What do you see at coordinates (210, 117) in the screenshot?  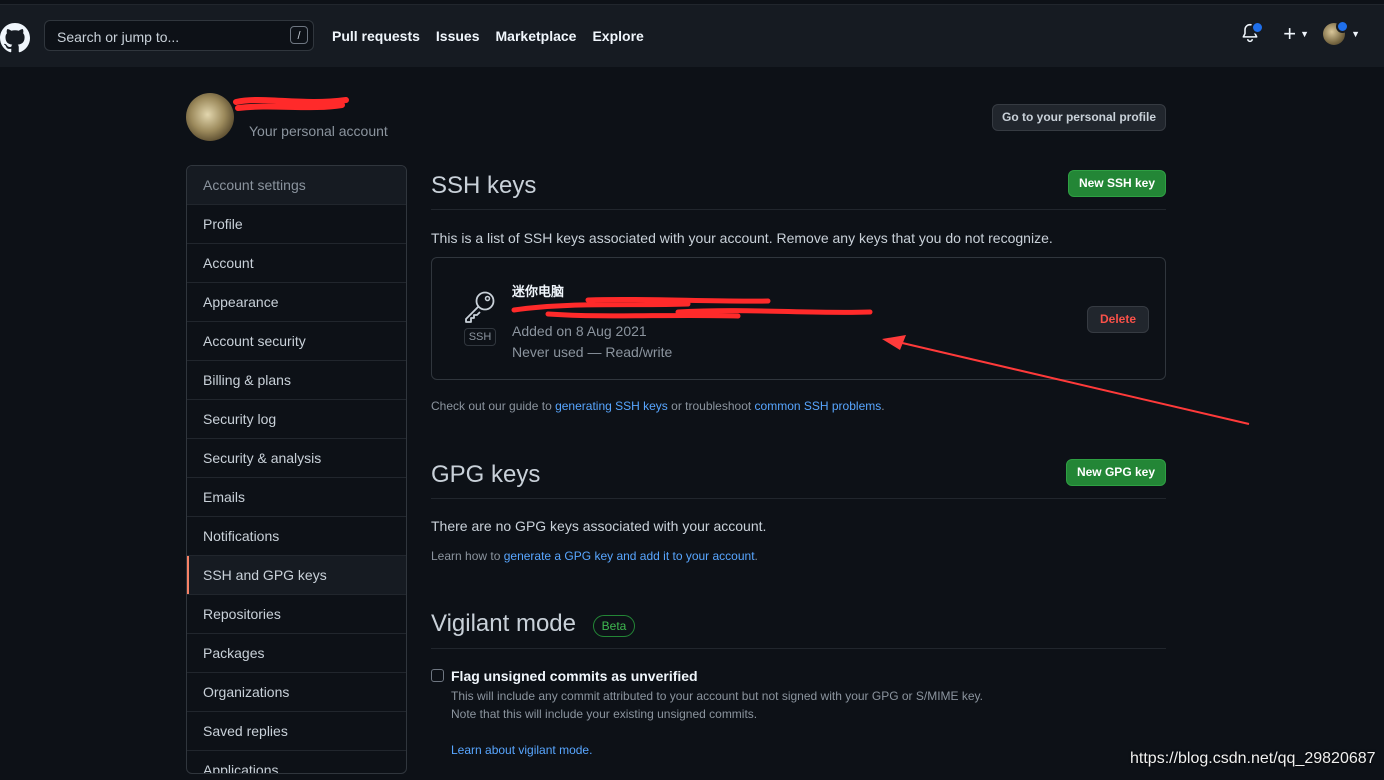 I see `account-avatar` at bounding box center [210, 117].